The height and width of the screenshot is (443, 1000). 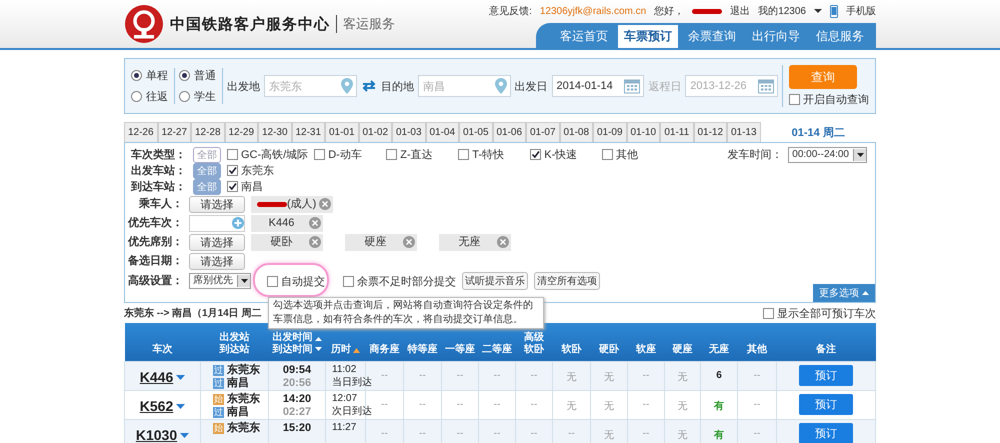 What do you see at coordinates (710, 132) in the screenshot?
I see `date-tab: 01-12` at bounding box center [710, 132].